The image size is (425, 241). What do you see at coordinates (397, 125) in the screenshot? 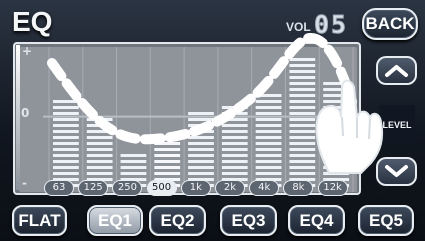
I see `level-label: LEVEL` at bounding box center [397, 125].